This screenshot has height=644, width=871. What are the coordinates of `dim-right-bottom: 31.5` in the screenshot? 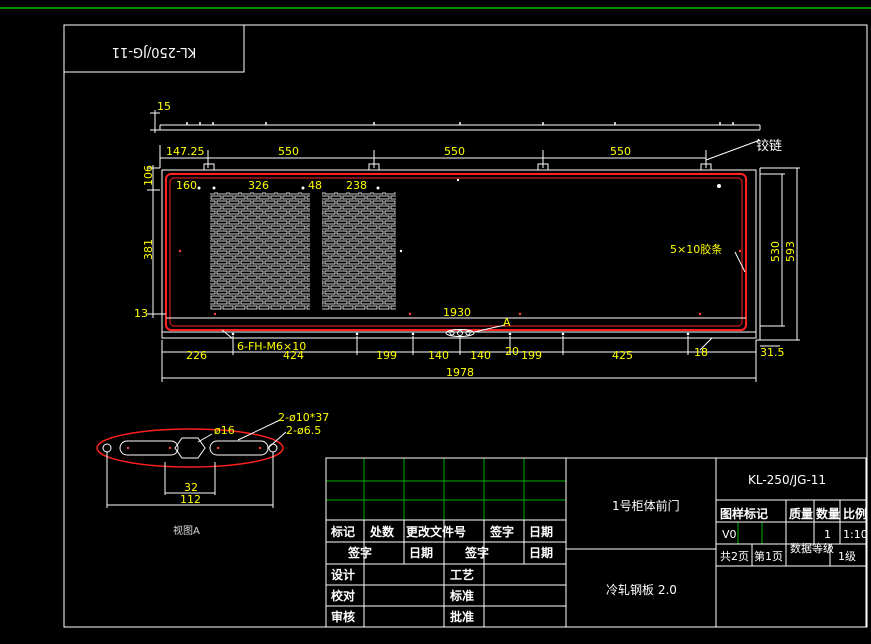 It's located at (772, 352).